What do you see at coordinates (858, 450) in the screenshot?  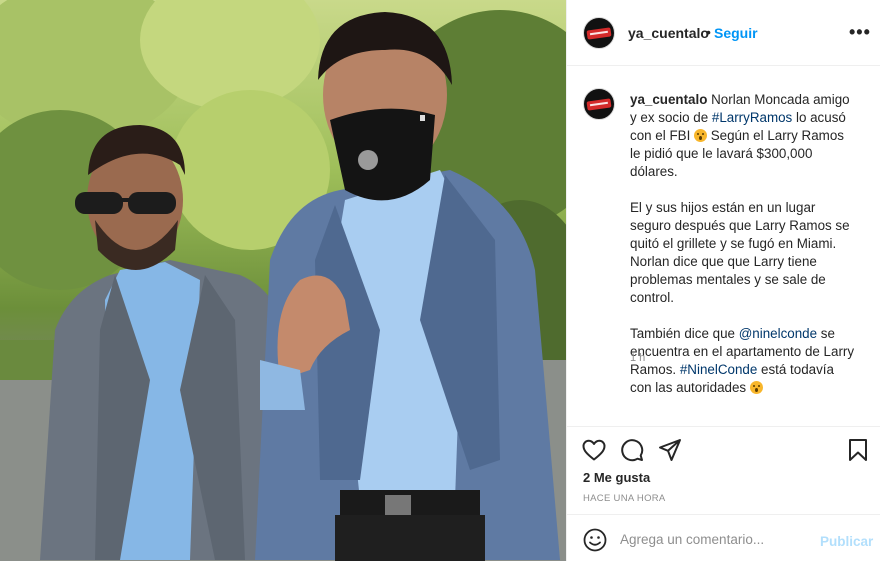 I see `bookmark-icon` at bounding box center [858, 450].